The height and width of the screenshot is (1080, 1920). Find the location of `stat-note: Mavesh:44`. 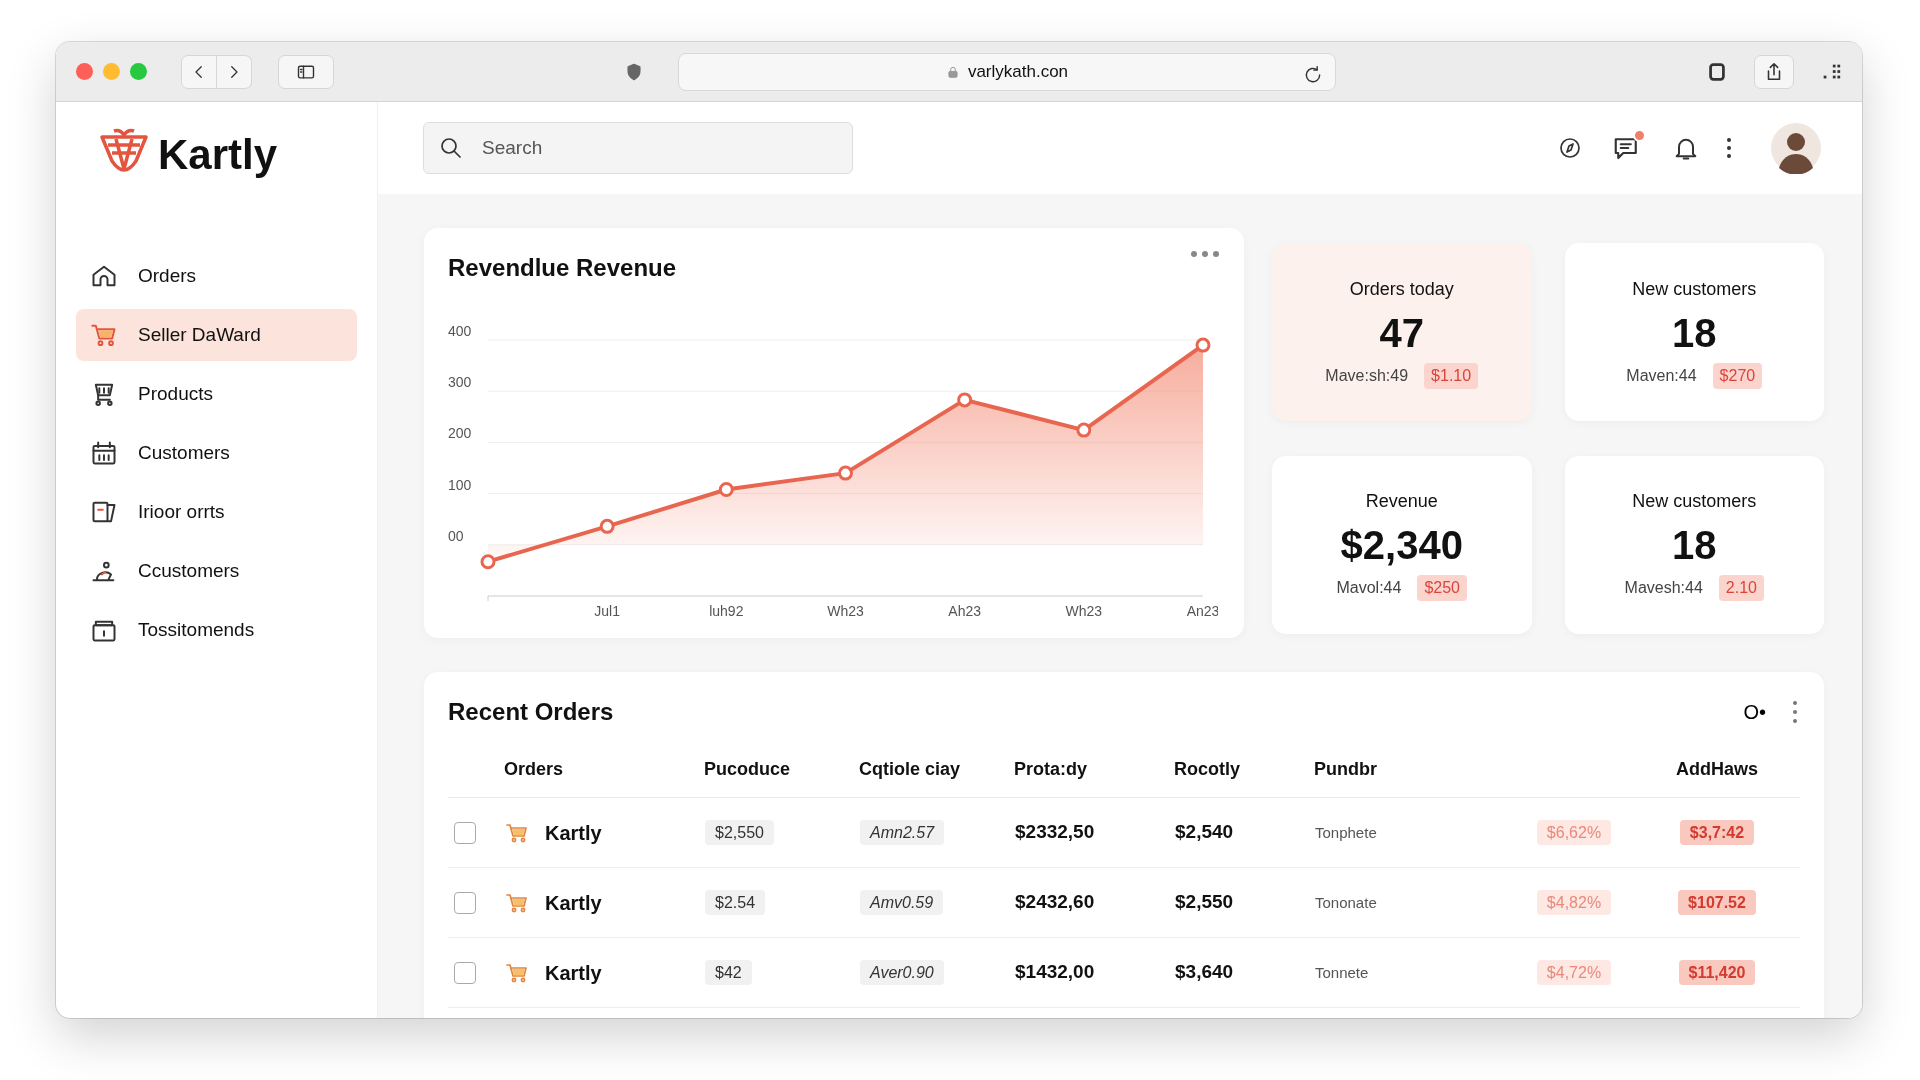

stat-note: Mavesh:44 is located at coordinates (1663, 588).